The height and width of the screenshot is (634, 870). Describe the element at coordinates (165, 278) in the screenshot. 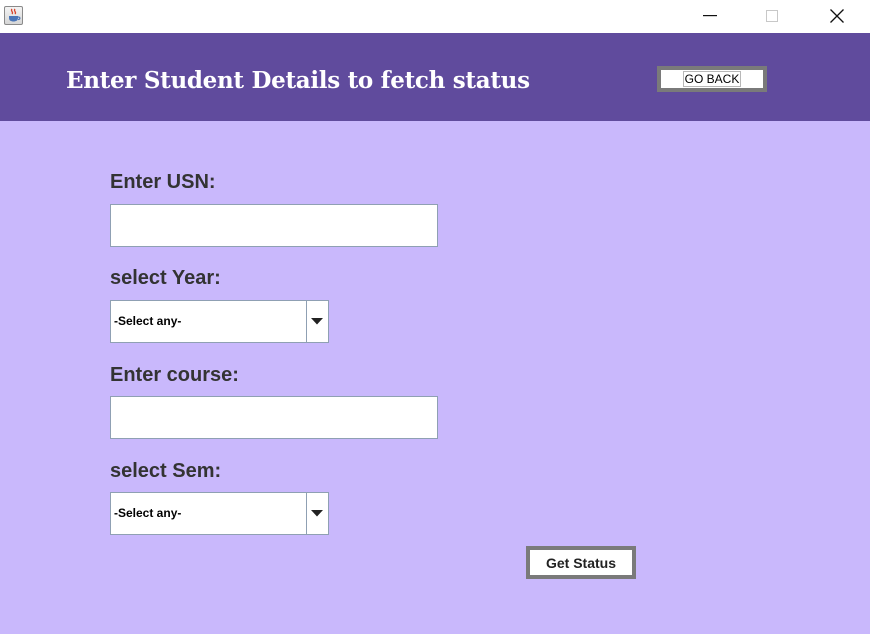

I see `year-label: select Year:` at that location.